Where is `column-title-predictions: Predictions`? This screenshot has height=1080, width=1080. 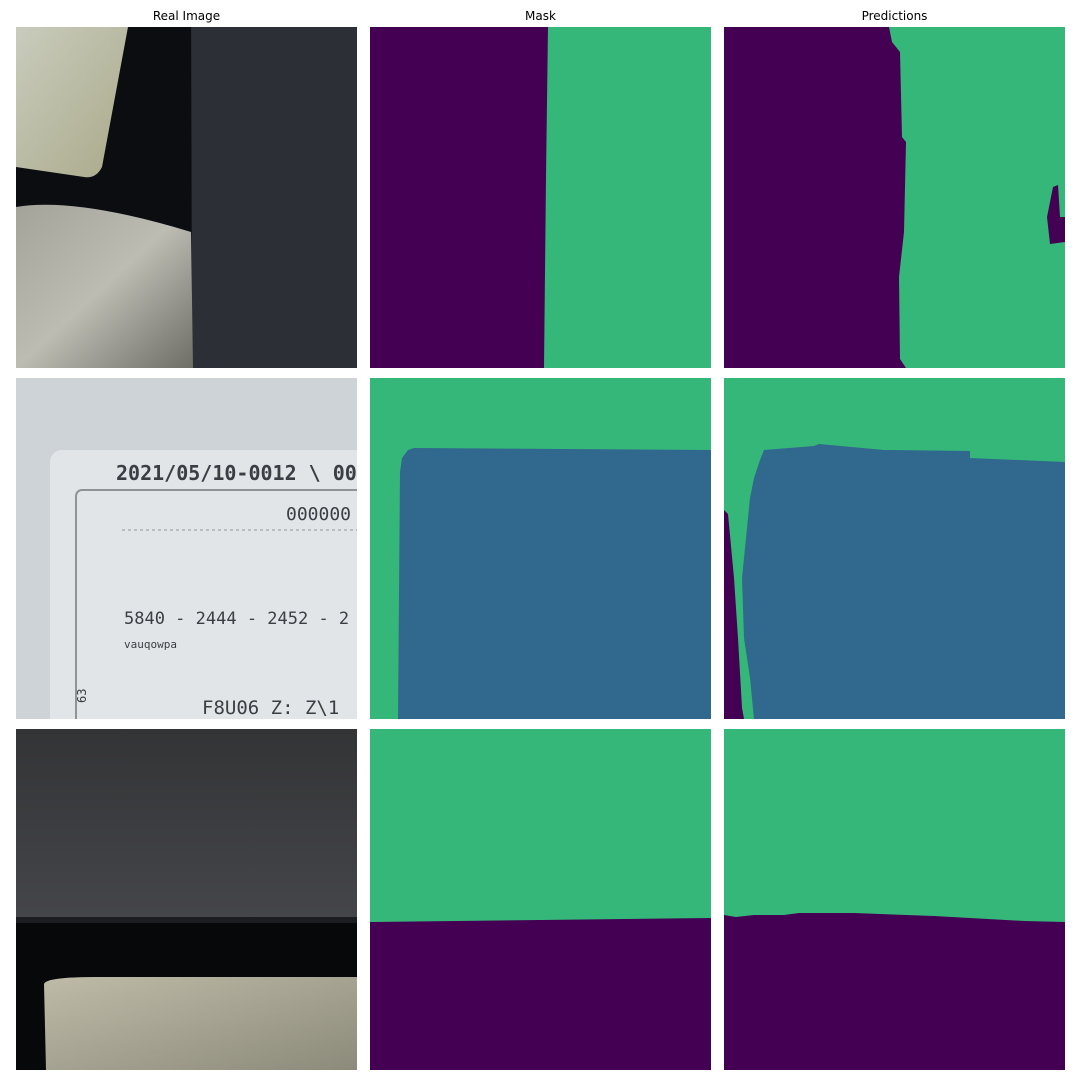
column-title-predictions: Predictions is located at coordinates (894, 16).